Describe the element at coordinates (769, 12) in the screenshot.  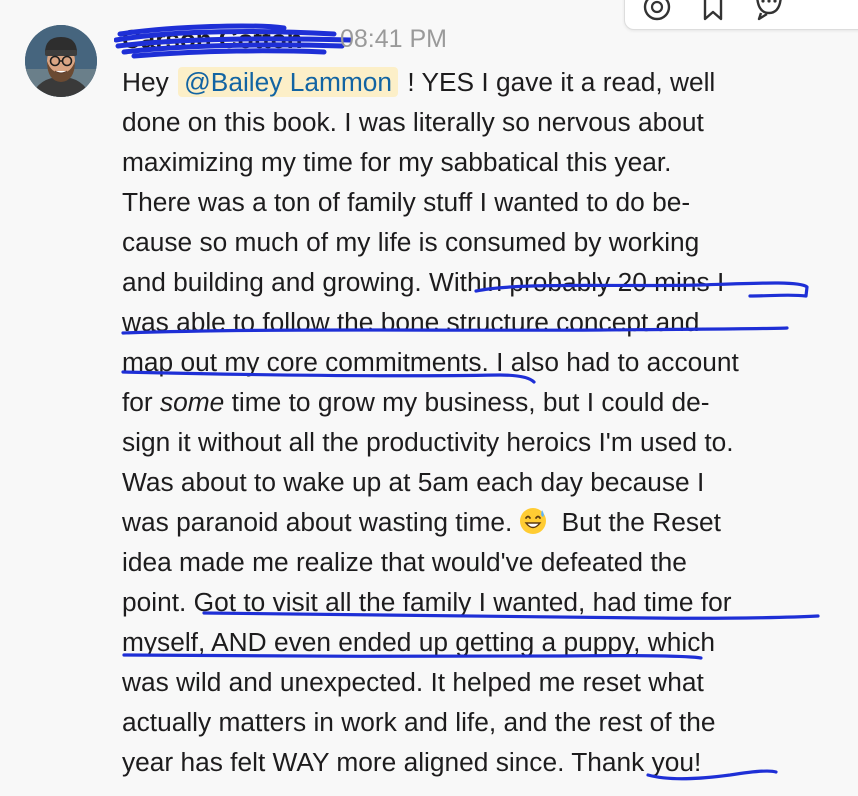
I see `reply-in-thread-icon` at that location.